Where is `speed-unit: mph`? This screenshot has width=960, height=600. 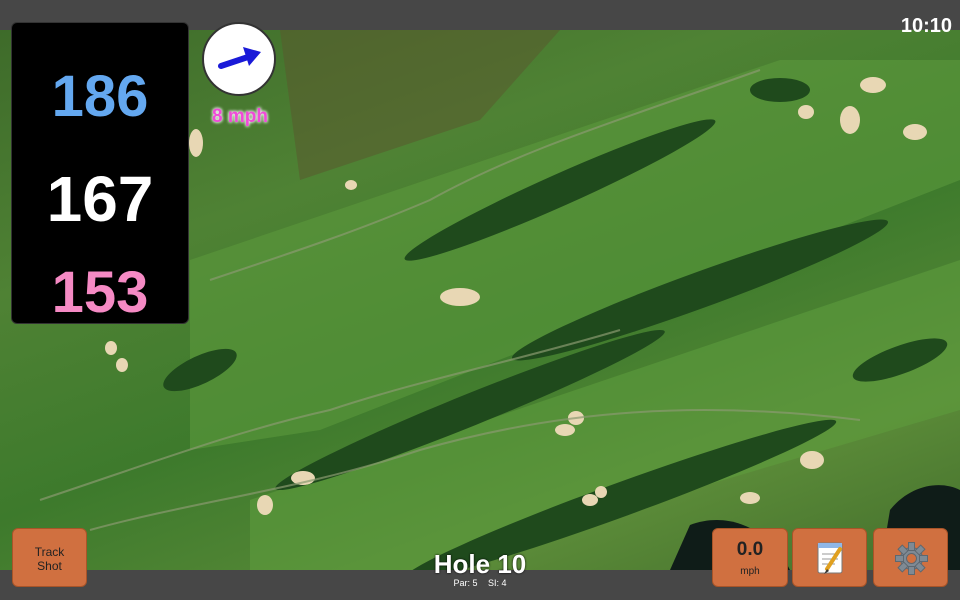 speed-unit: mph is located at coordinates (750, 571).